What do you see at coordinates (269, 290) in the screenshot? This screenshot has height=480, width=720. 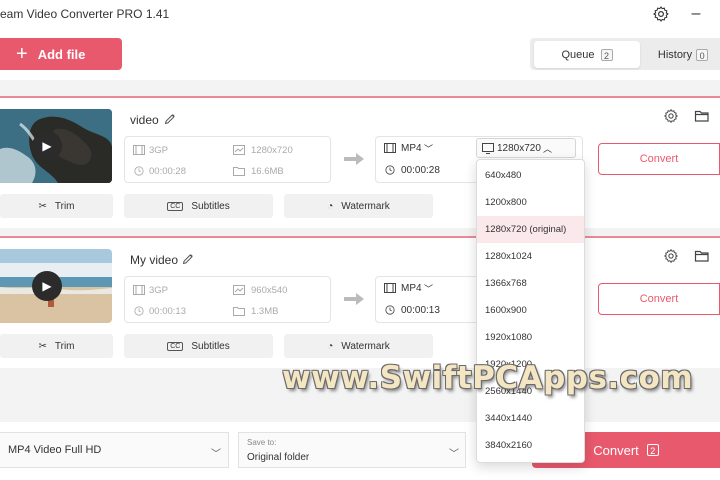 I see `input-resolution: 960x540` at bounding box center [269, 290].